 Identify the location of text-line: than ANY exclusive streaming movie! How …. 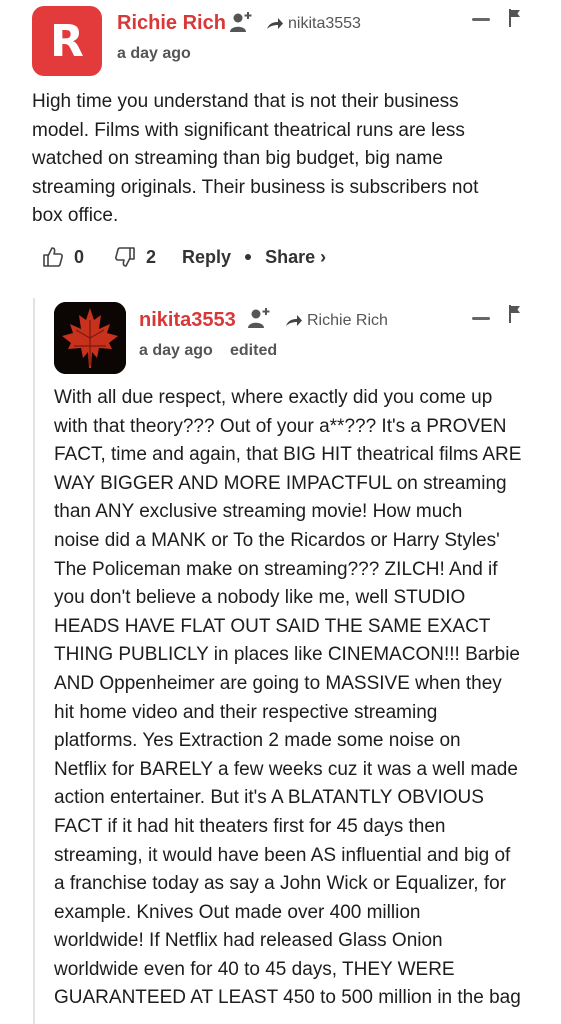
(258, 512).